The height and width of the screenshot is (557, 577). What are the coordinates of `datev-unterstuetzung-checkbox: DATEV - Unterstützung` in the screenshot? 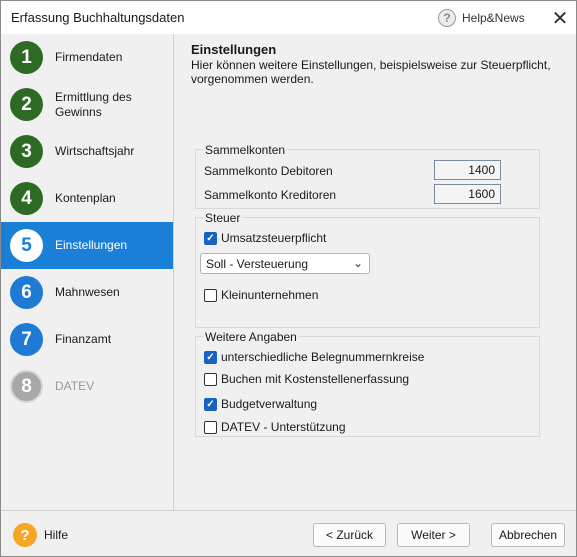 It's located at (275, 427).